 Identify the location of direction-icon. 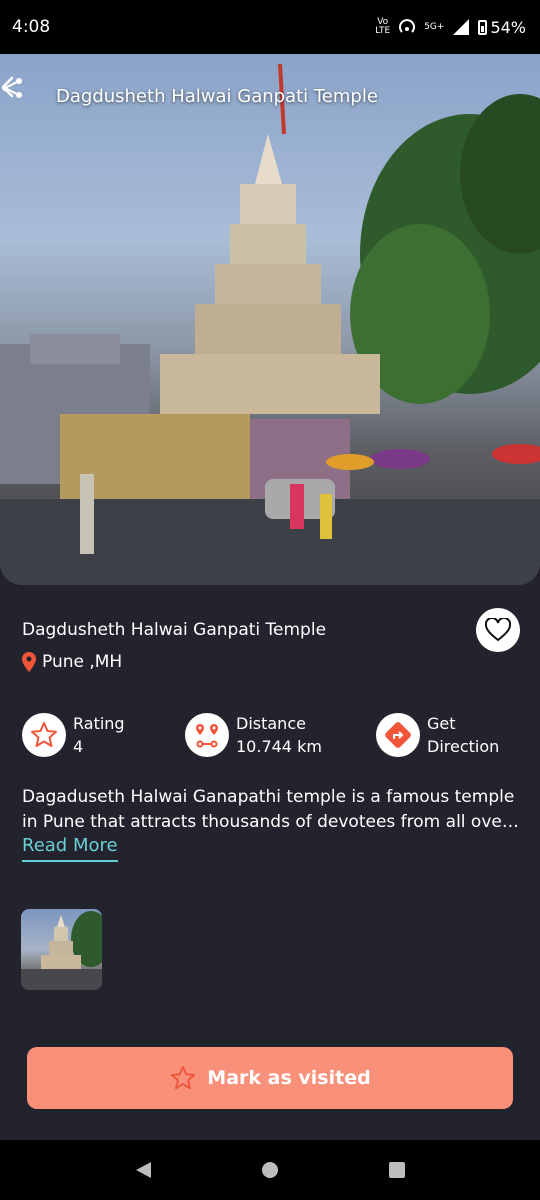
(398, 735).